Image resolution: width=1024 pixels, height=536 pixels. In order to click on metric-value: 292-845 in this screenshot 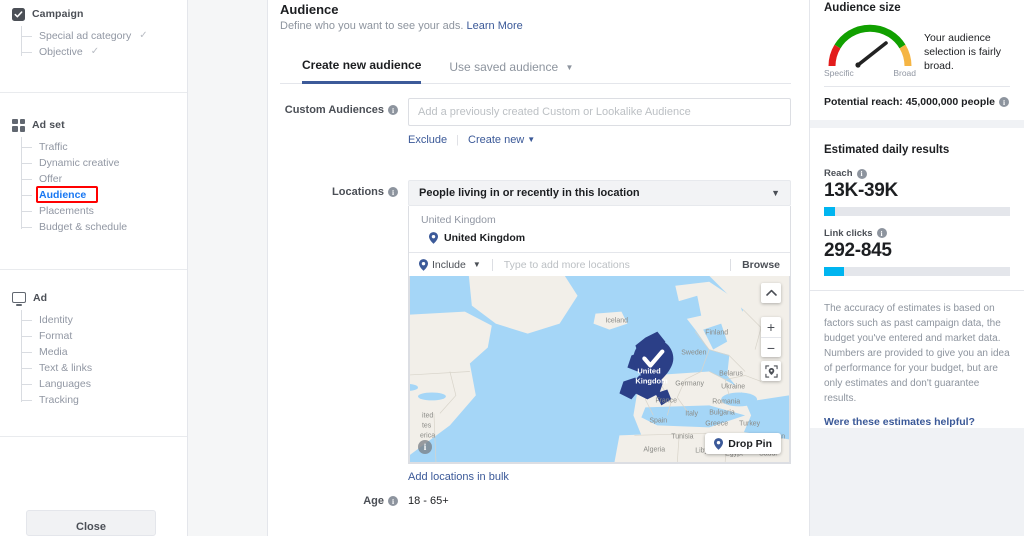, I will do `click(858, 250)`.